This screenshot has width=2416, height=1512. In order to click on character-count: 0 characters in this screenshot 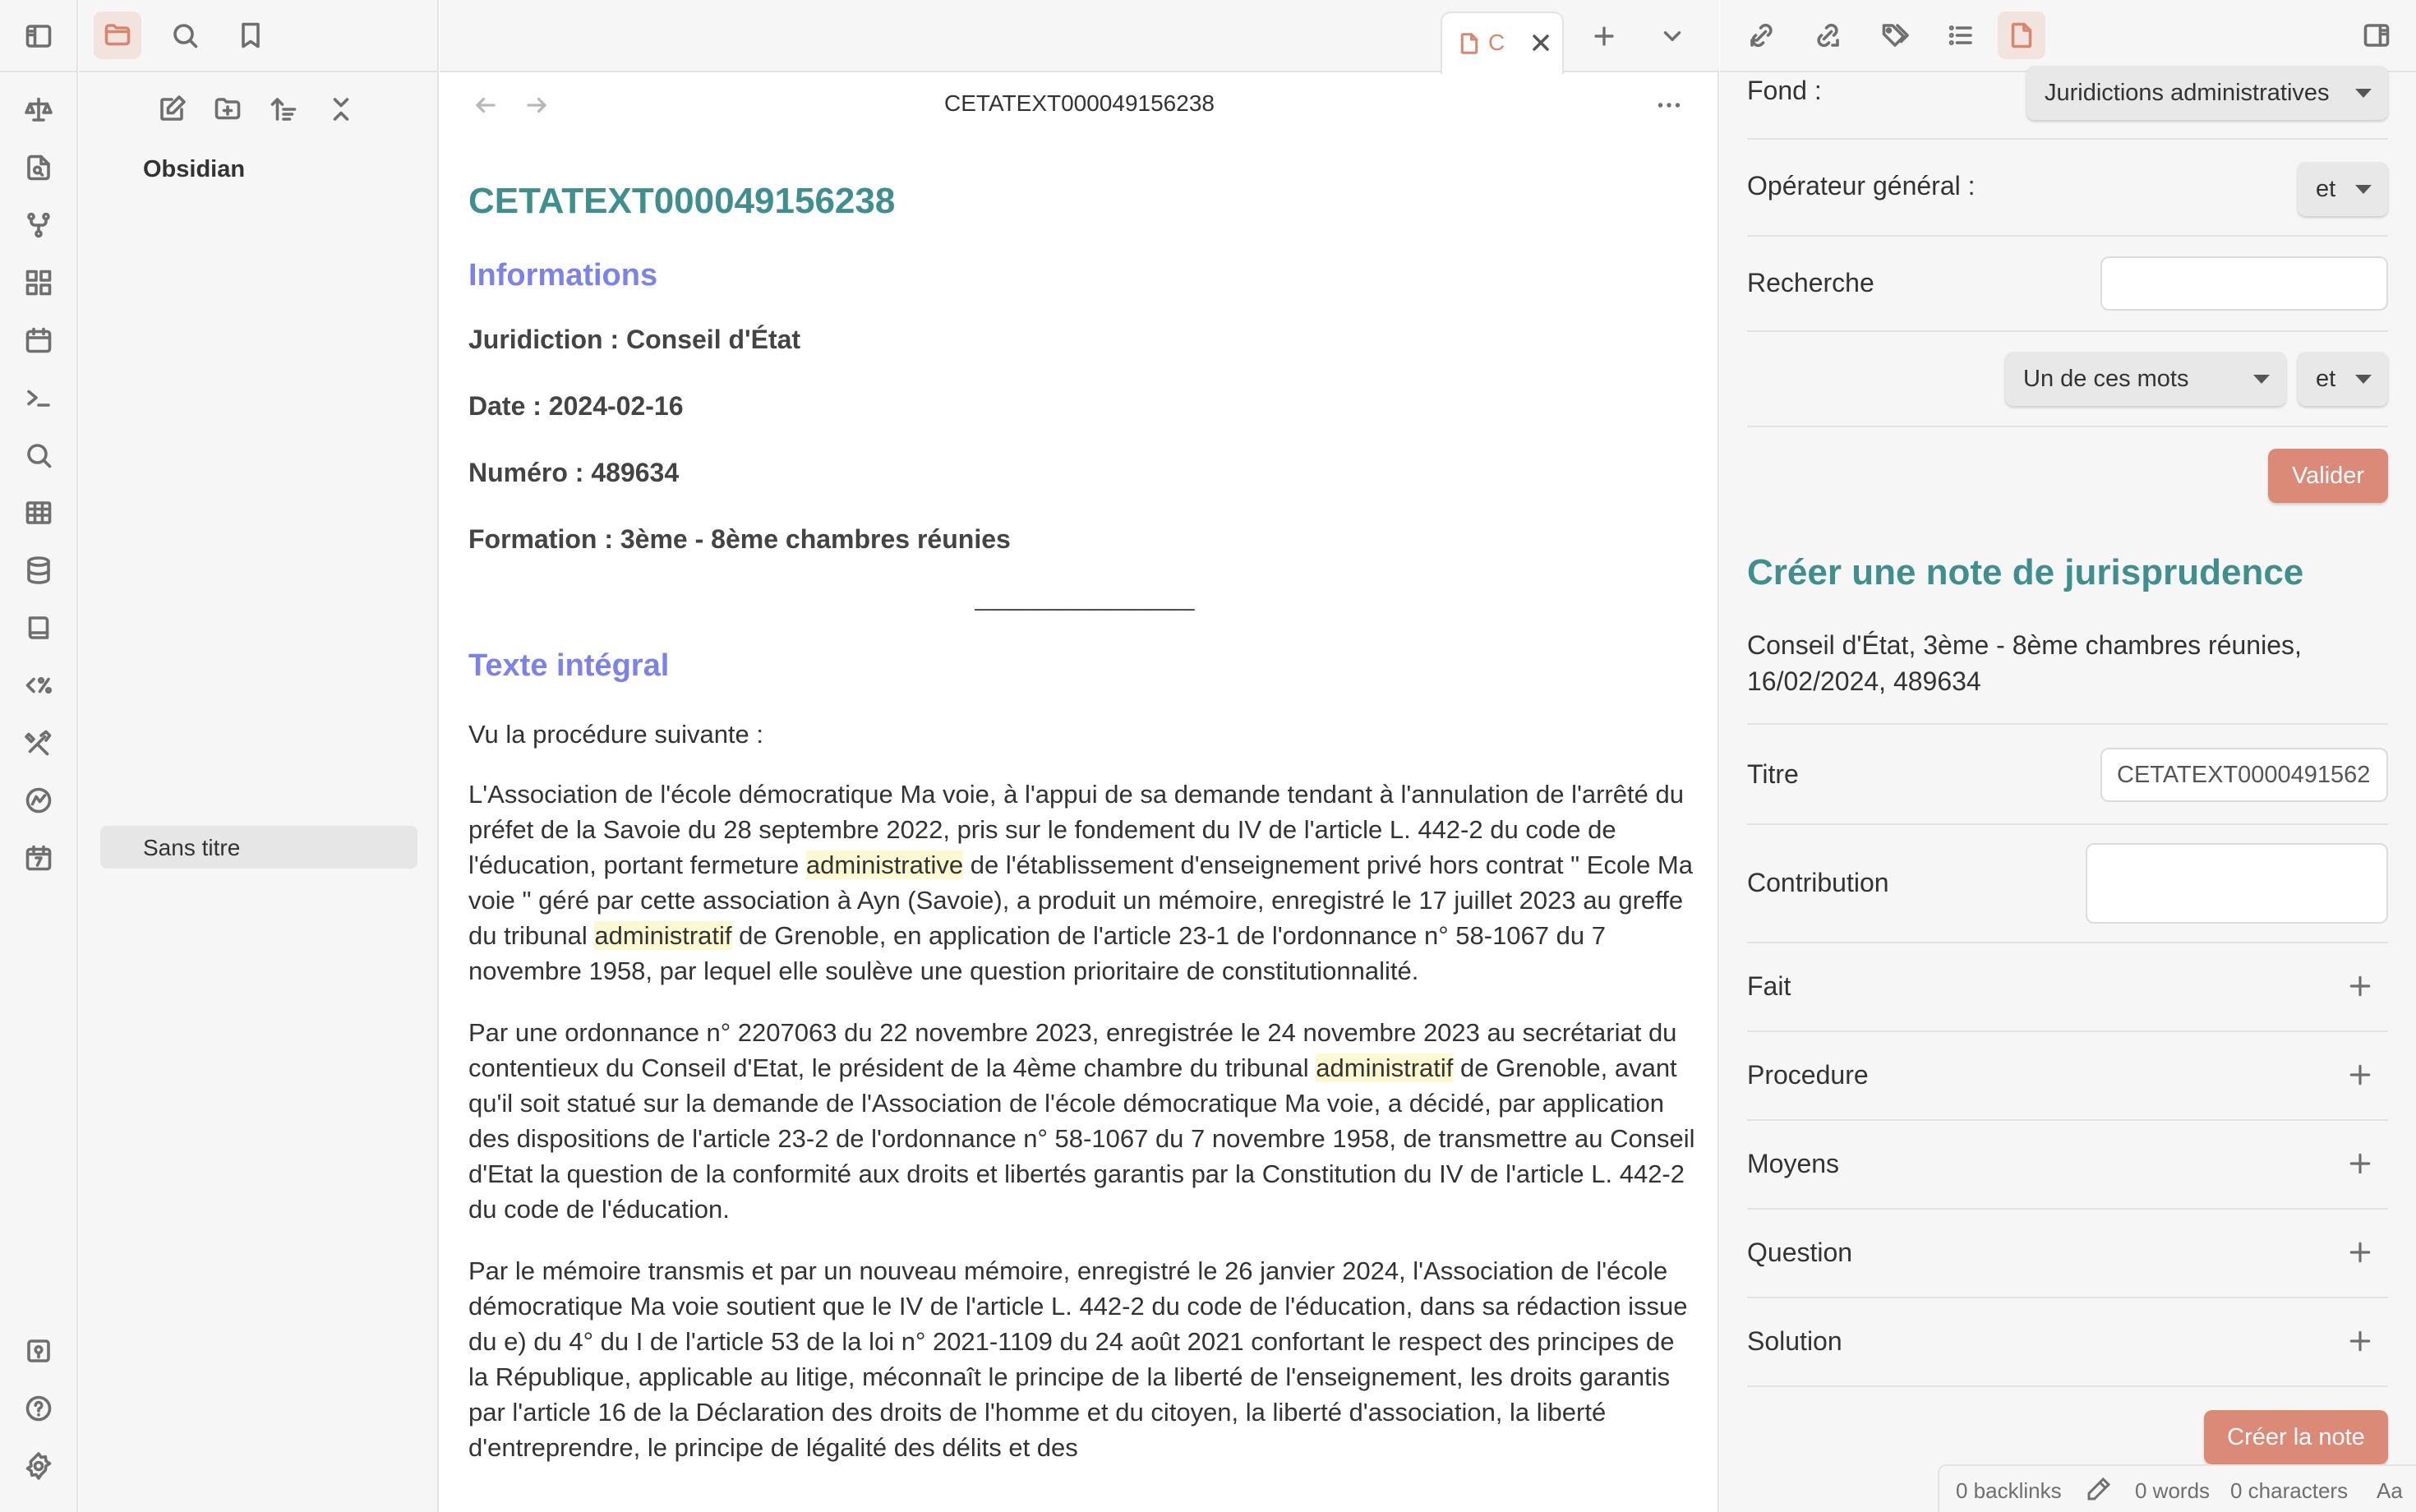, I will do `click(2290, 1491)`.